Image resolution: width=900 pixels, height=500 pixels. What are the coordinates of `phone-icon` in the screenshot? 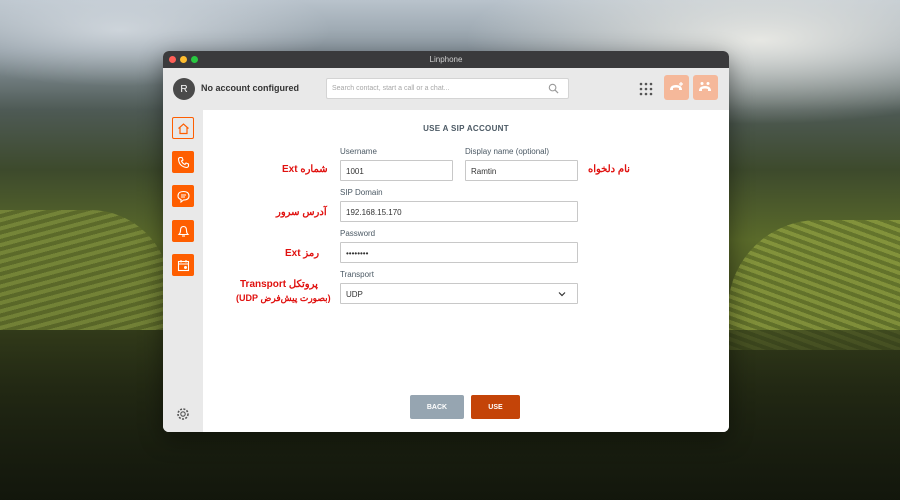 It's located at (183, 162).